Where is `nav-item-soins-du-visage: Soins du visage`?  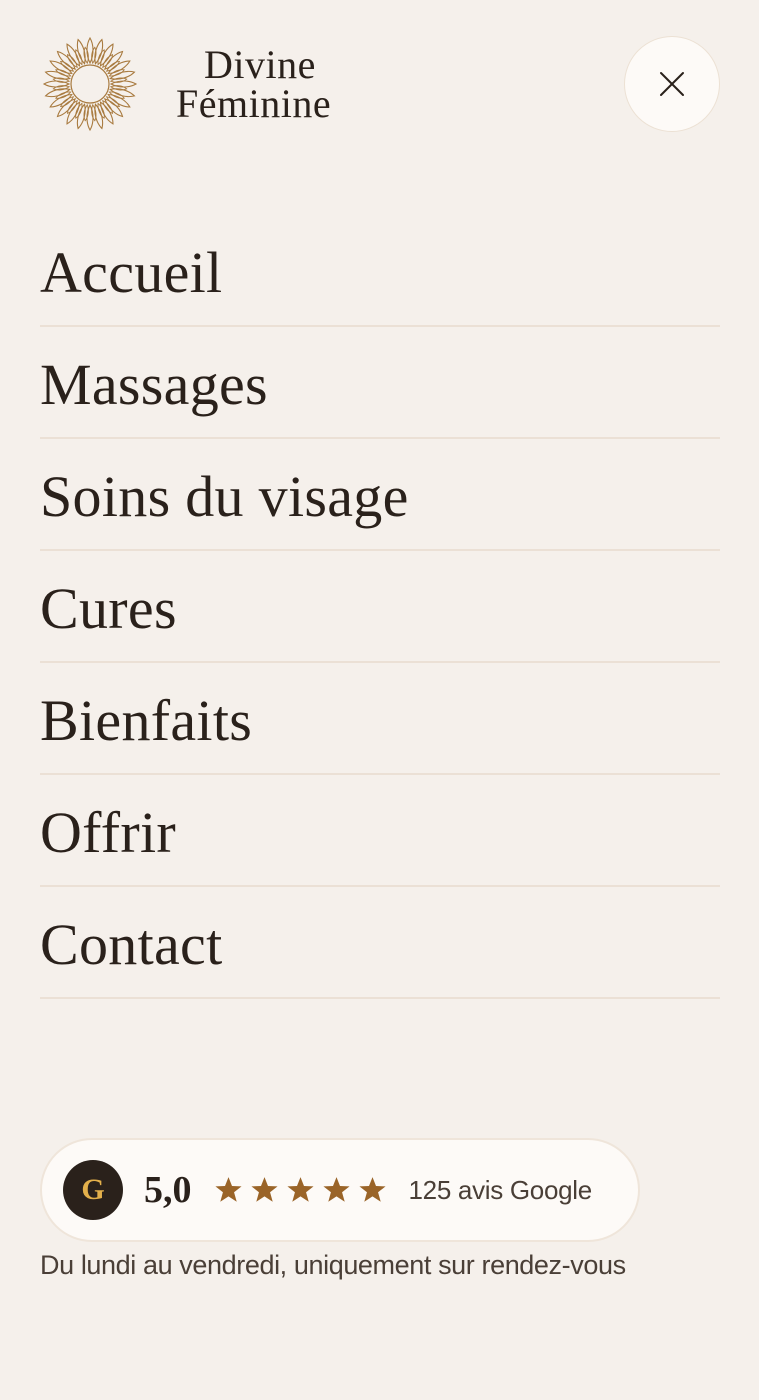 nav-item-soins-du-visage: Soins du visage is located at coordinates (380, 495).